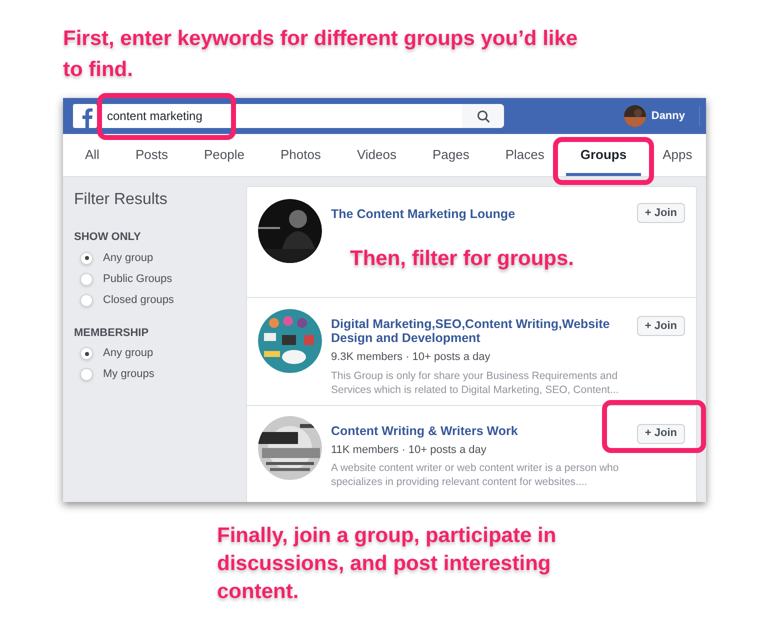 The height and width of the screenshot is (638, 770). Describe the element at coordinates (128, 374) in the screenshot. I see `radio-label: My groups` at that location.